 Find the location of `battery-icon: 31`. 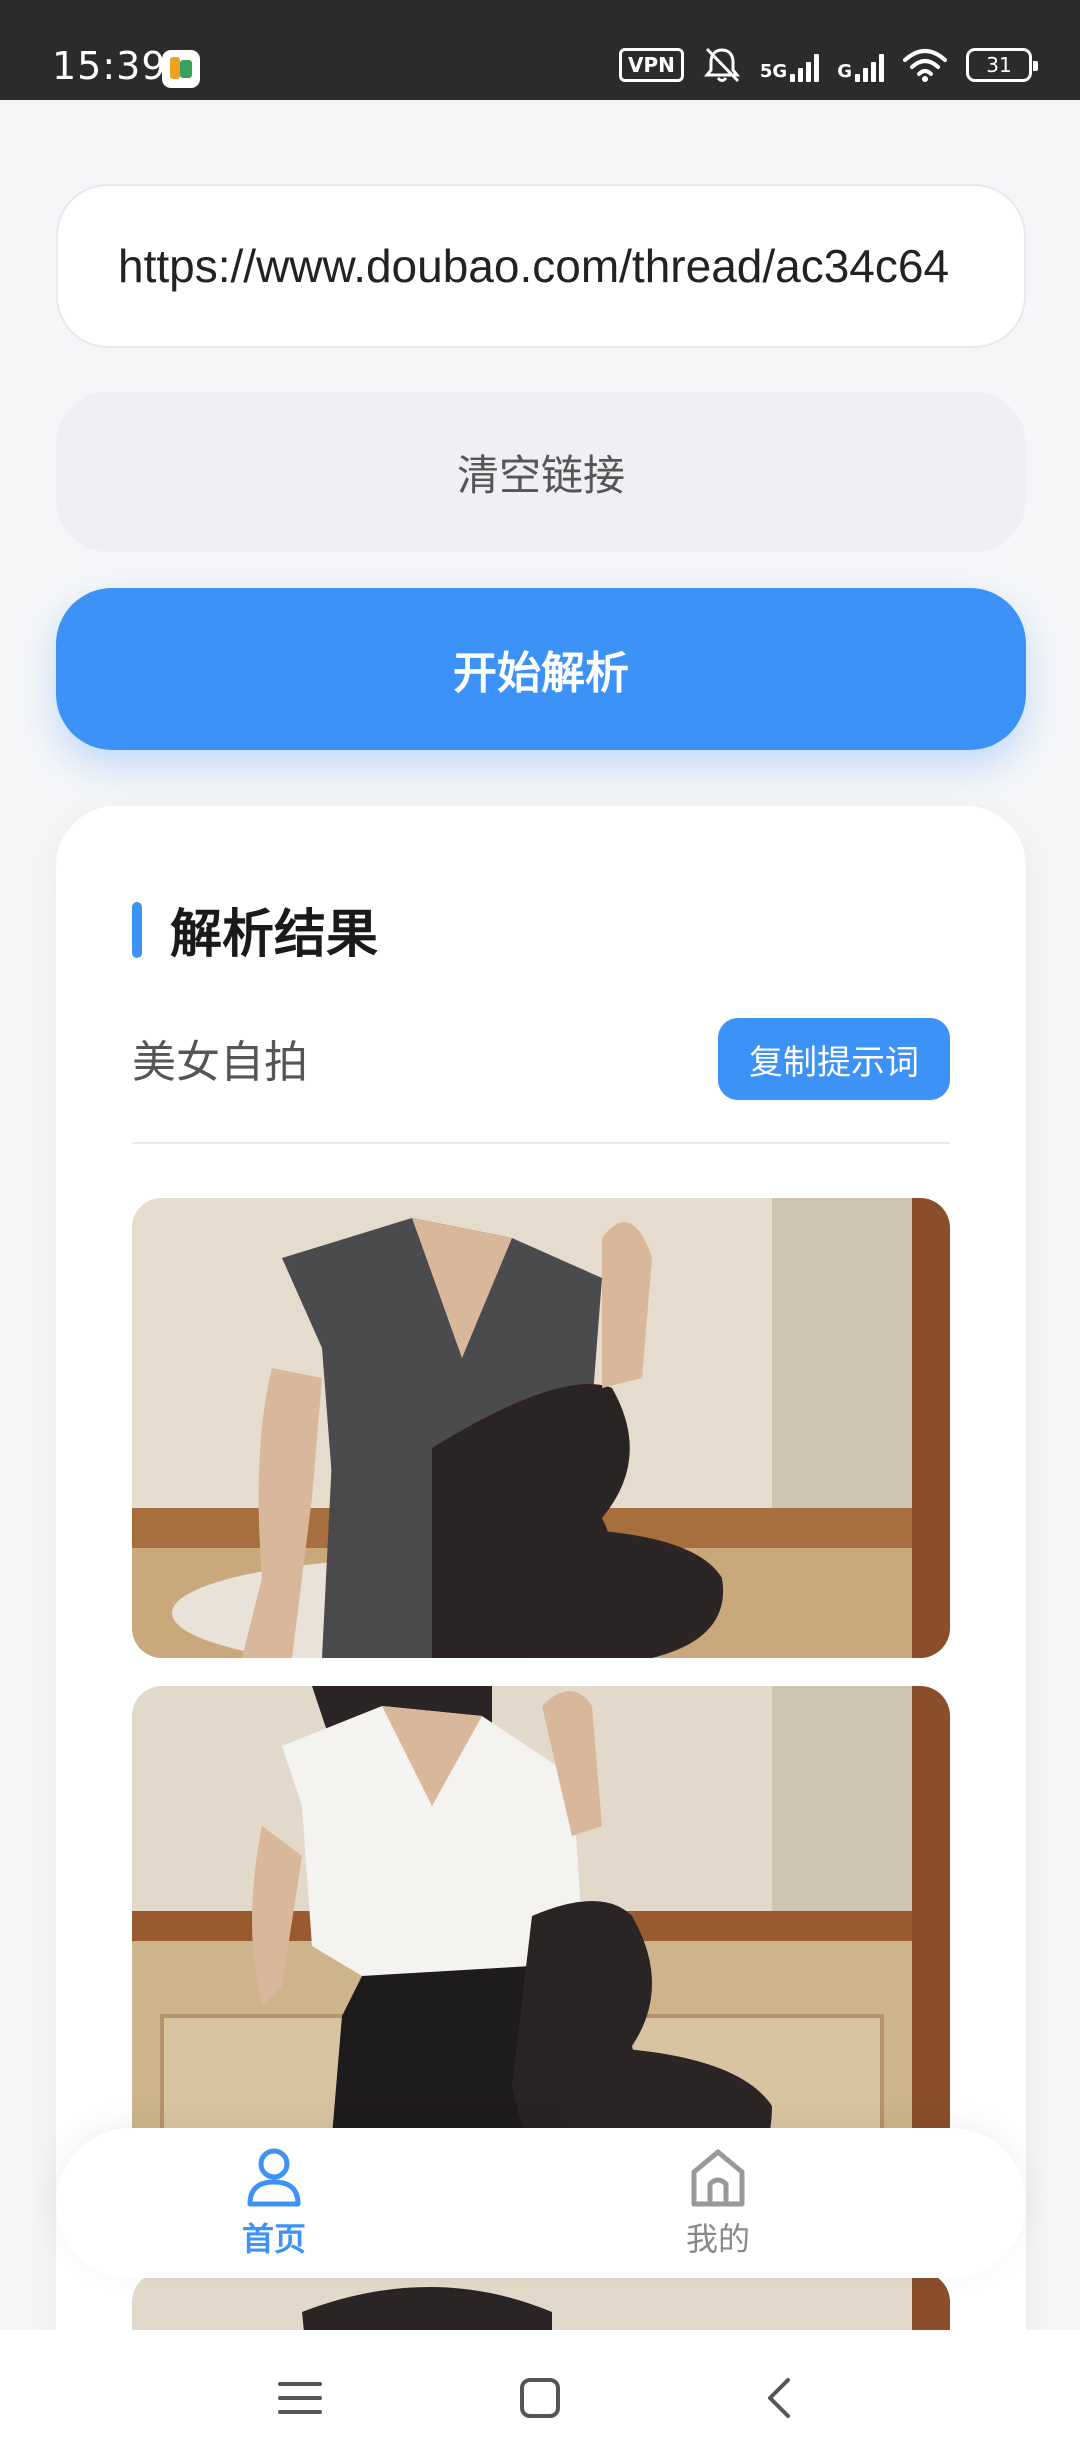

battery-icon: 31 is located at coordinates (1002, 65).